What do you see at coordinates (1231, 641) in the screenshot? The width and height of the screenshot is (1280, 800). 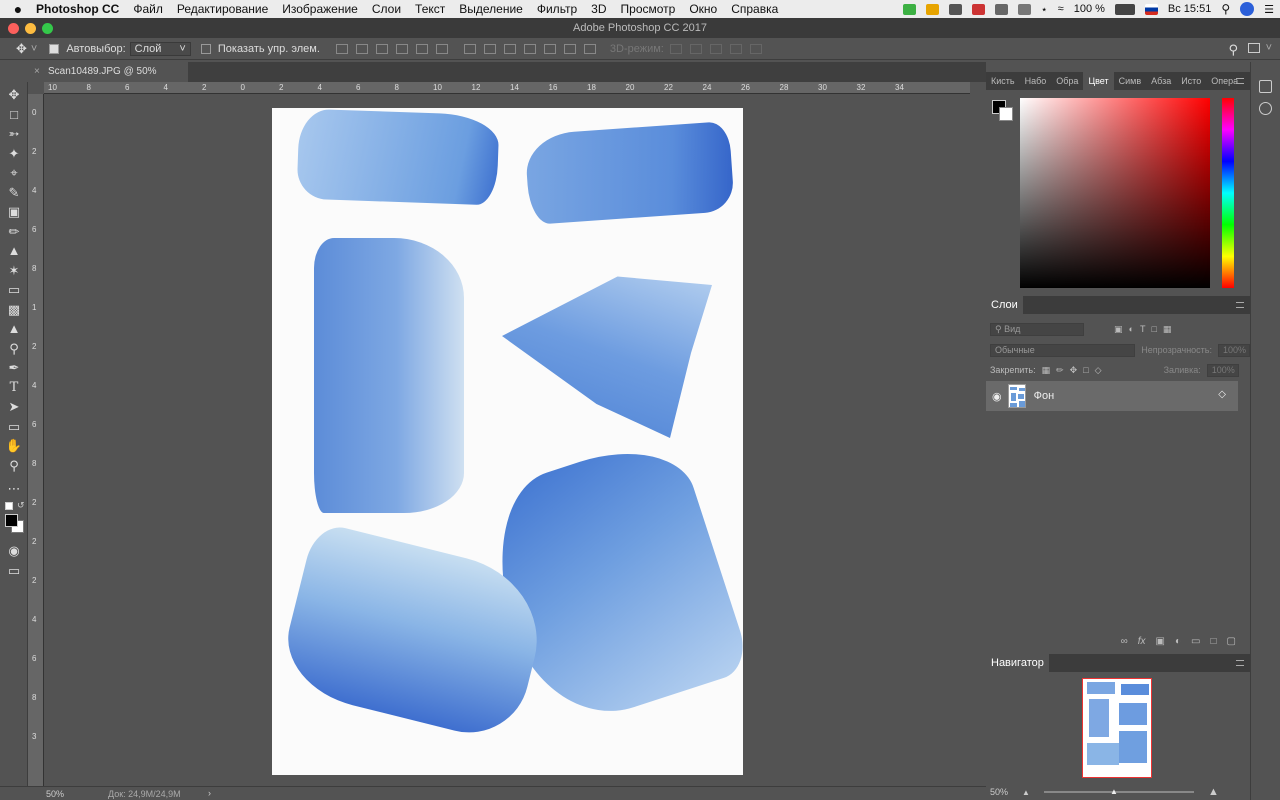 I see `delete-layer-trash-icon: ▢` at bounding box center [1231, 641].